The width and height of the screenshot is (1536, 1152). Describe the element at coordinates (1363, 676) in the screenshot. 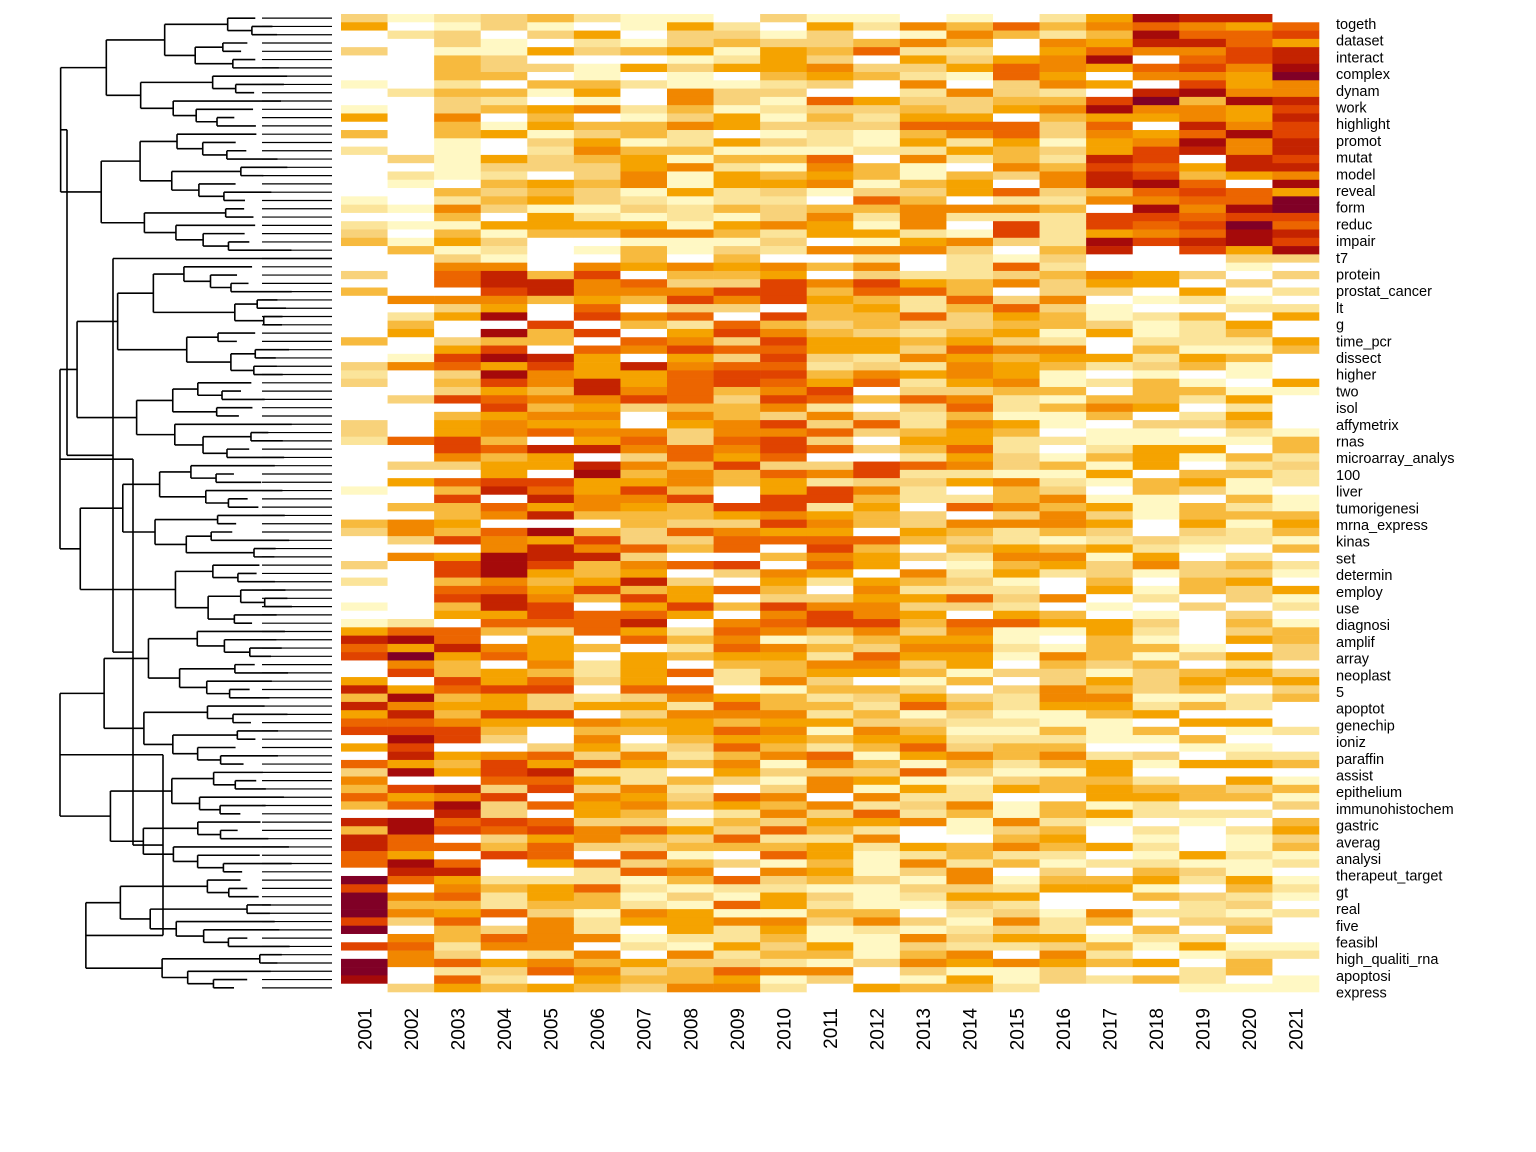

I see `row-label: neoplast` at that location.